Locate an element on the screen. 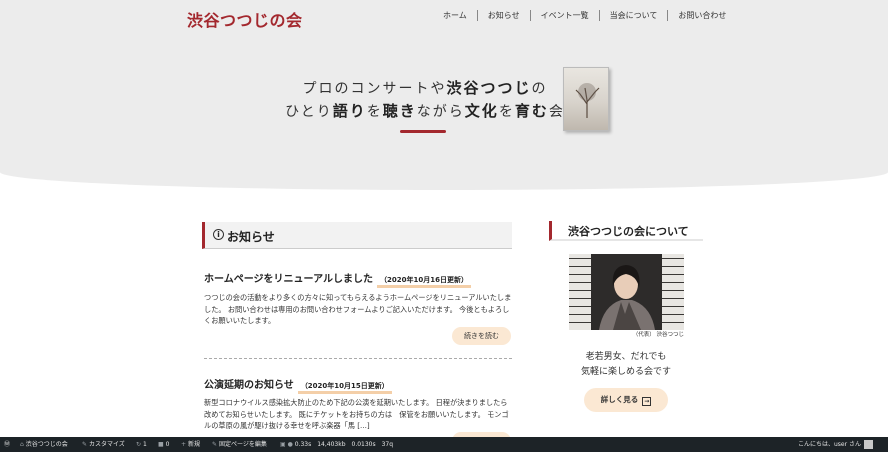  hero-text-bold: 語り is located at coordinates (349, 111).